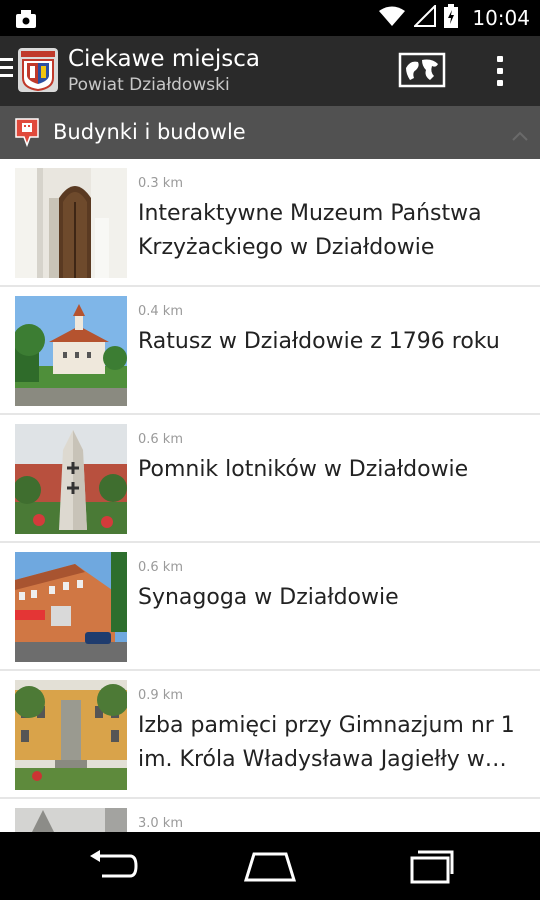 This screenshot has width=540, height=900. I want to click on clock: 10:04, so click(501, 18).